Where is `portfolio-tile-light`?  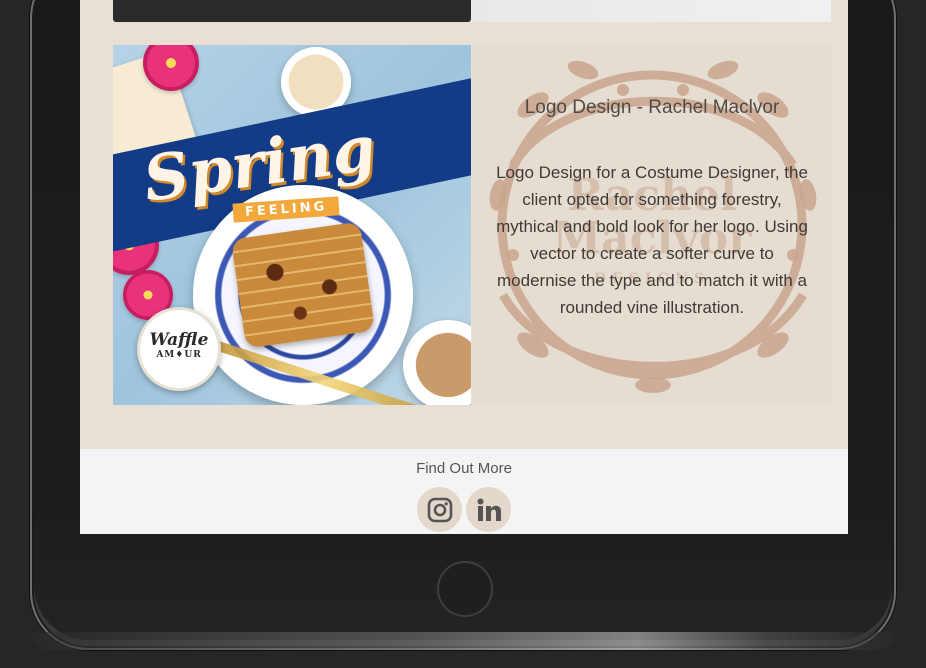 portfolio-tile-light is located at coordinates (651, 11).